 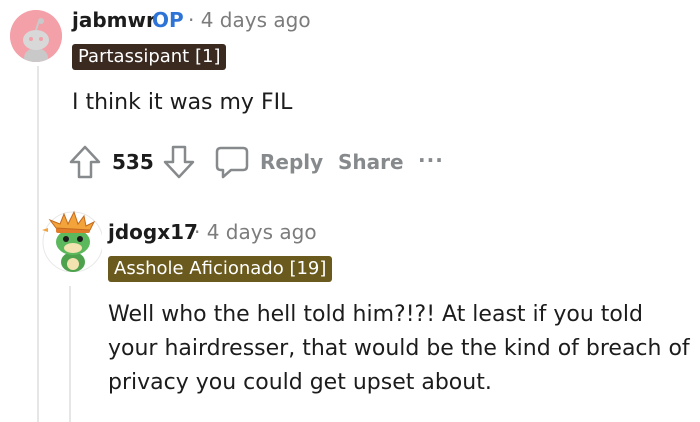 What do you see at coordinates (371, 162) in the screenshot?
I see `share-button: Share` at bounding box center [371, 162].